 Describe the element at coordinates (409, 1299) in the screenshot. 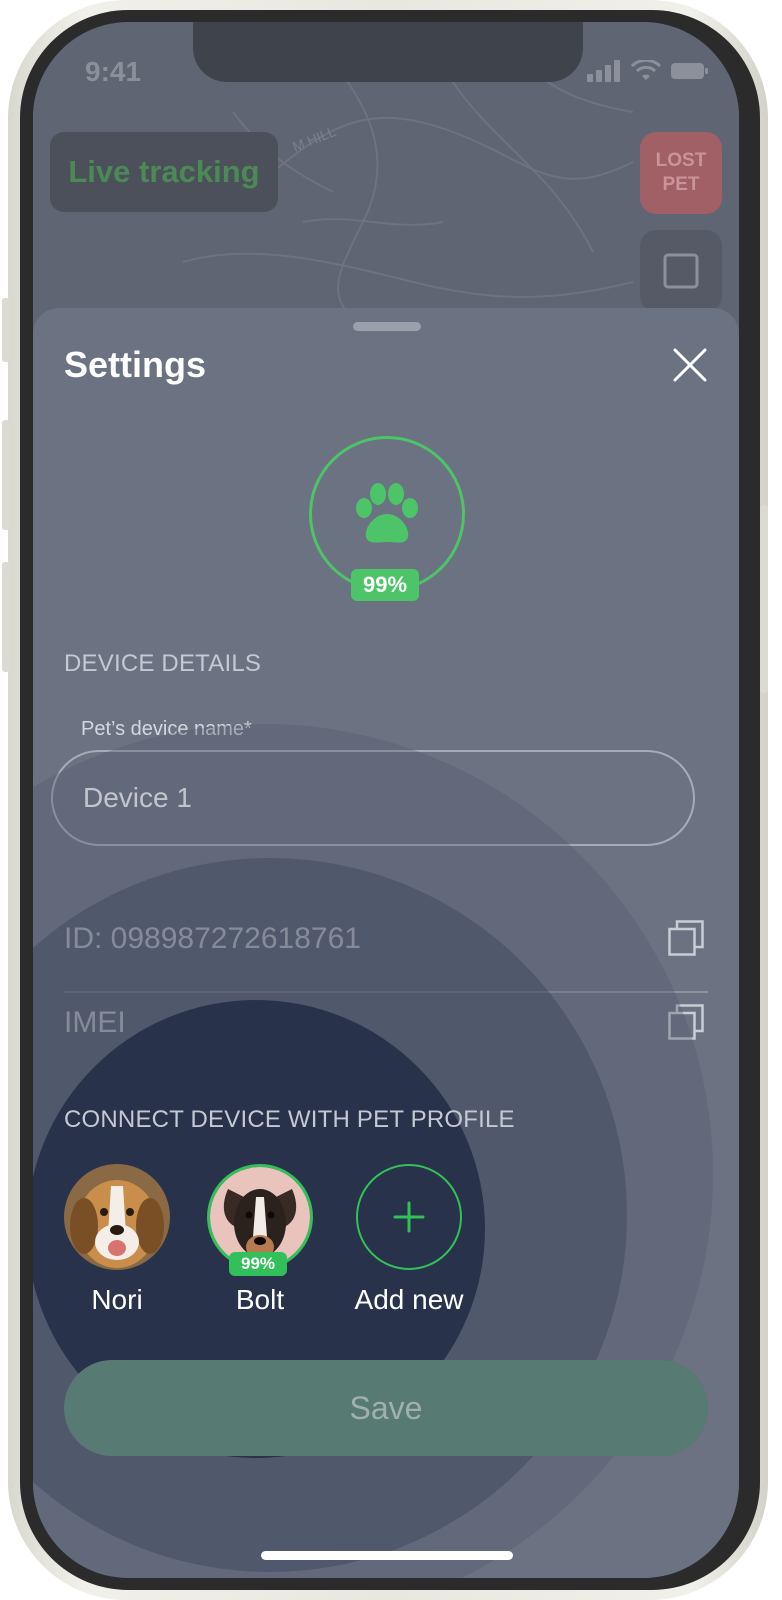

I see `add-new-label: Add new` at that location.